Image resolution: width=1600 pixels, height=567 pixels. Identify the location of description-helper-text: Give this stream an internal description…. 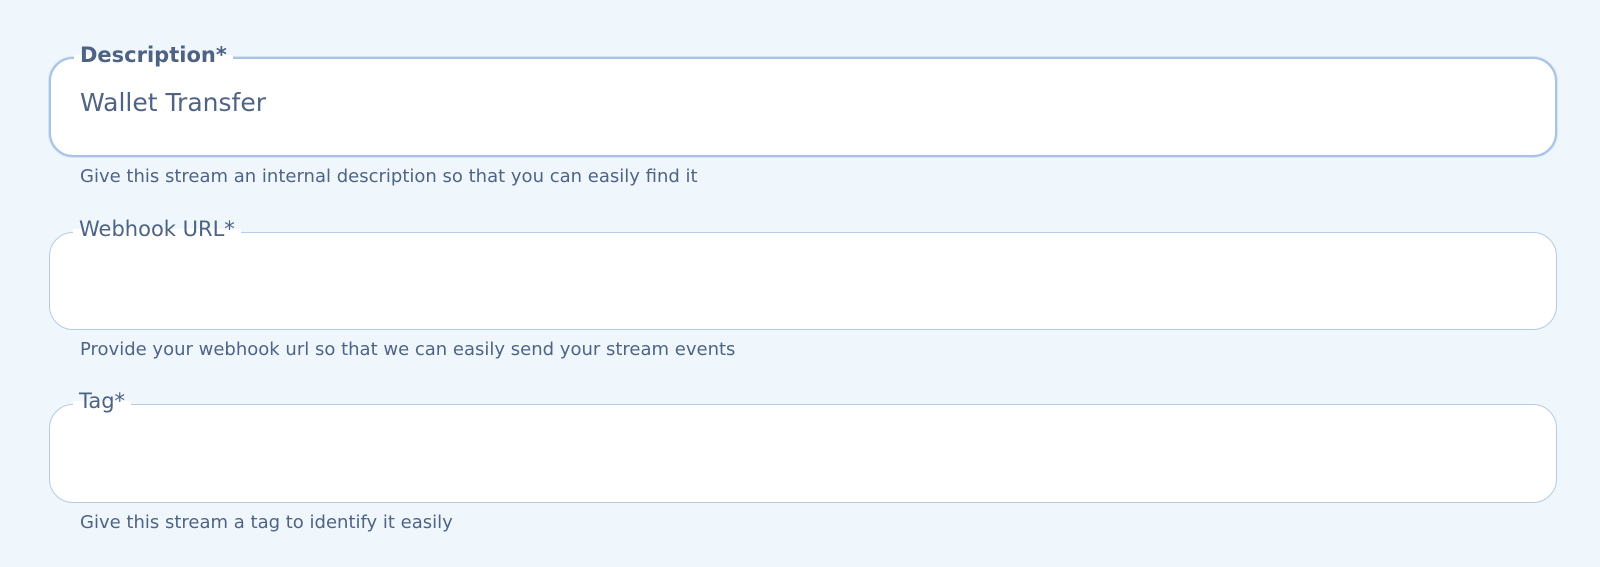
(389, 176).